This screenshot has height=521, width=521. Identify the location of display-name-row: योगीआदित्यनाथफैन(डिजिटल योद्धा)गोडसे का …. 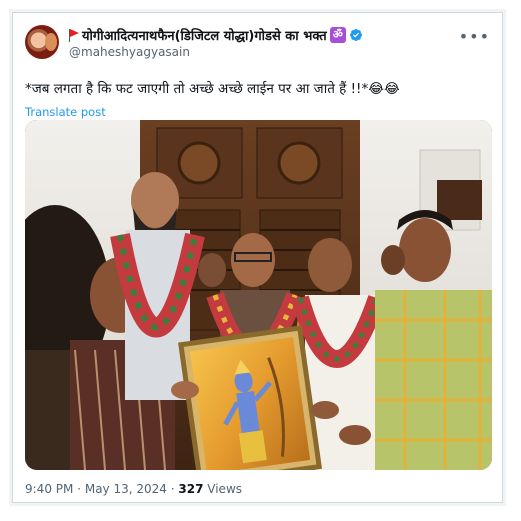
(216, 35).